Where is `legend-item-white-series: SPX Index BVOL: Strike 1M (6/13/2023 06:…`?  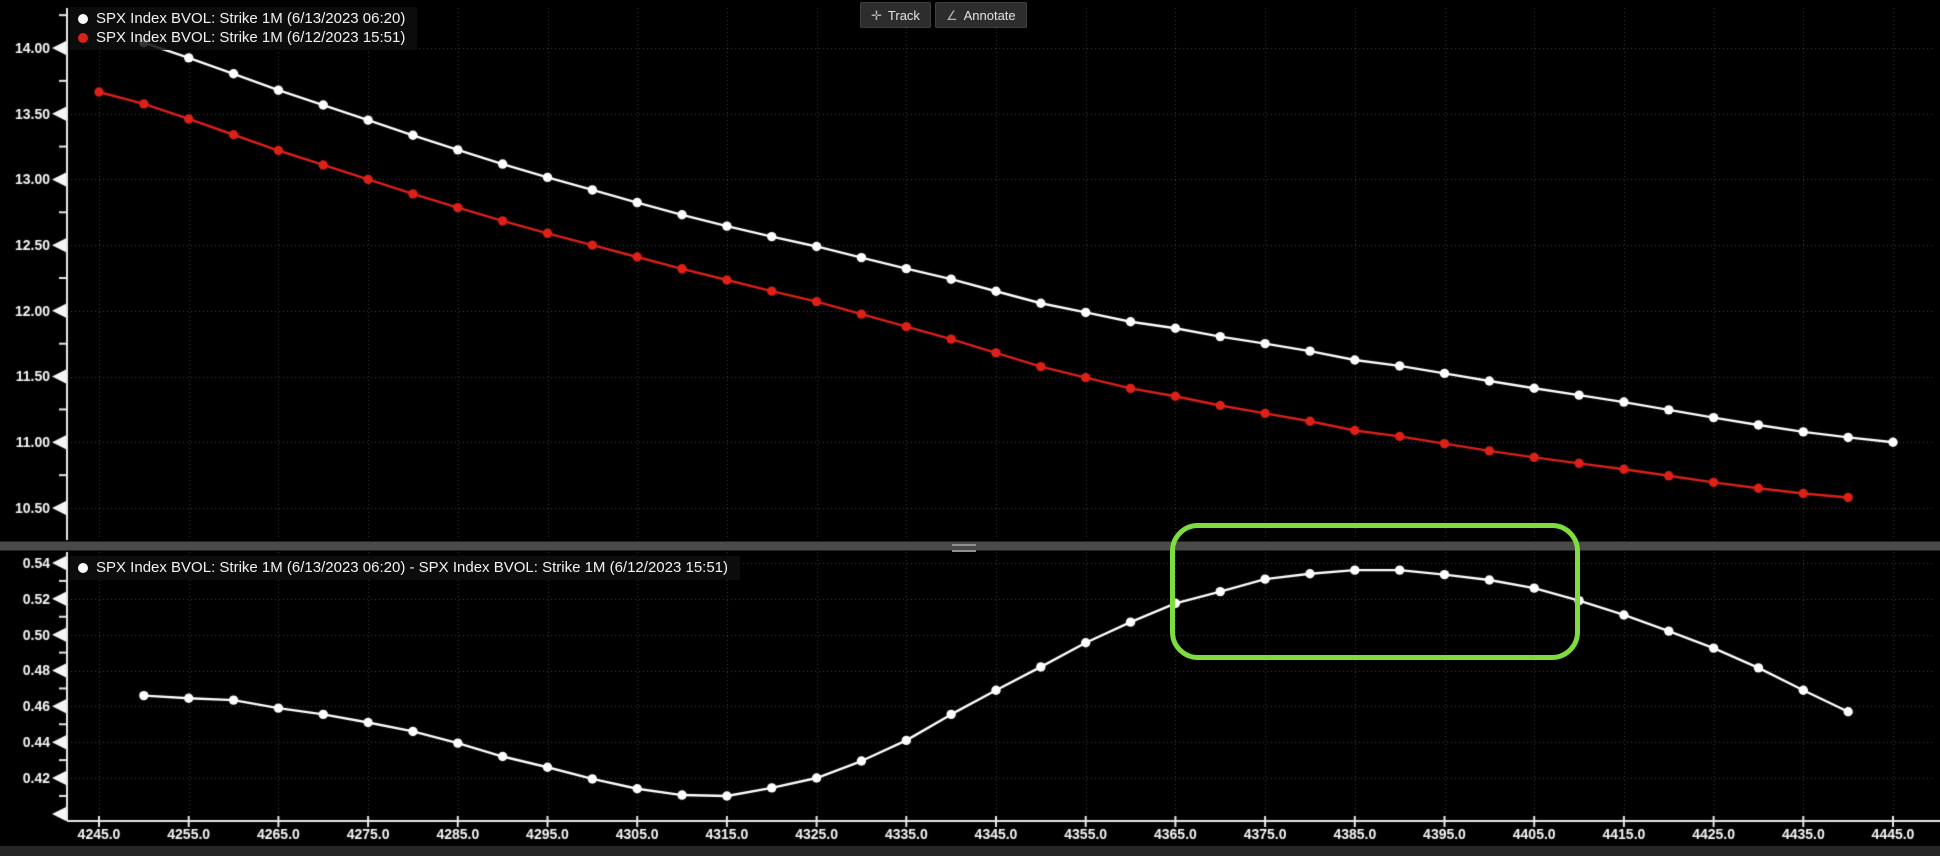 legend-item-white-series: SPX Index BVOL: Strike 1M (6/13/2023 06:… is located at coordinates (241, 18).